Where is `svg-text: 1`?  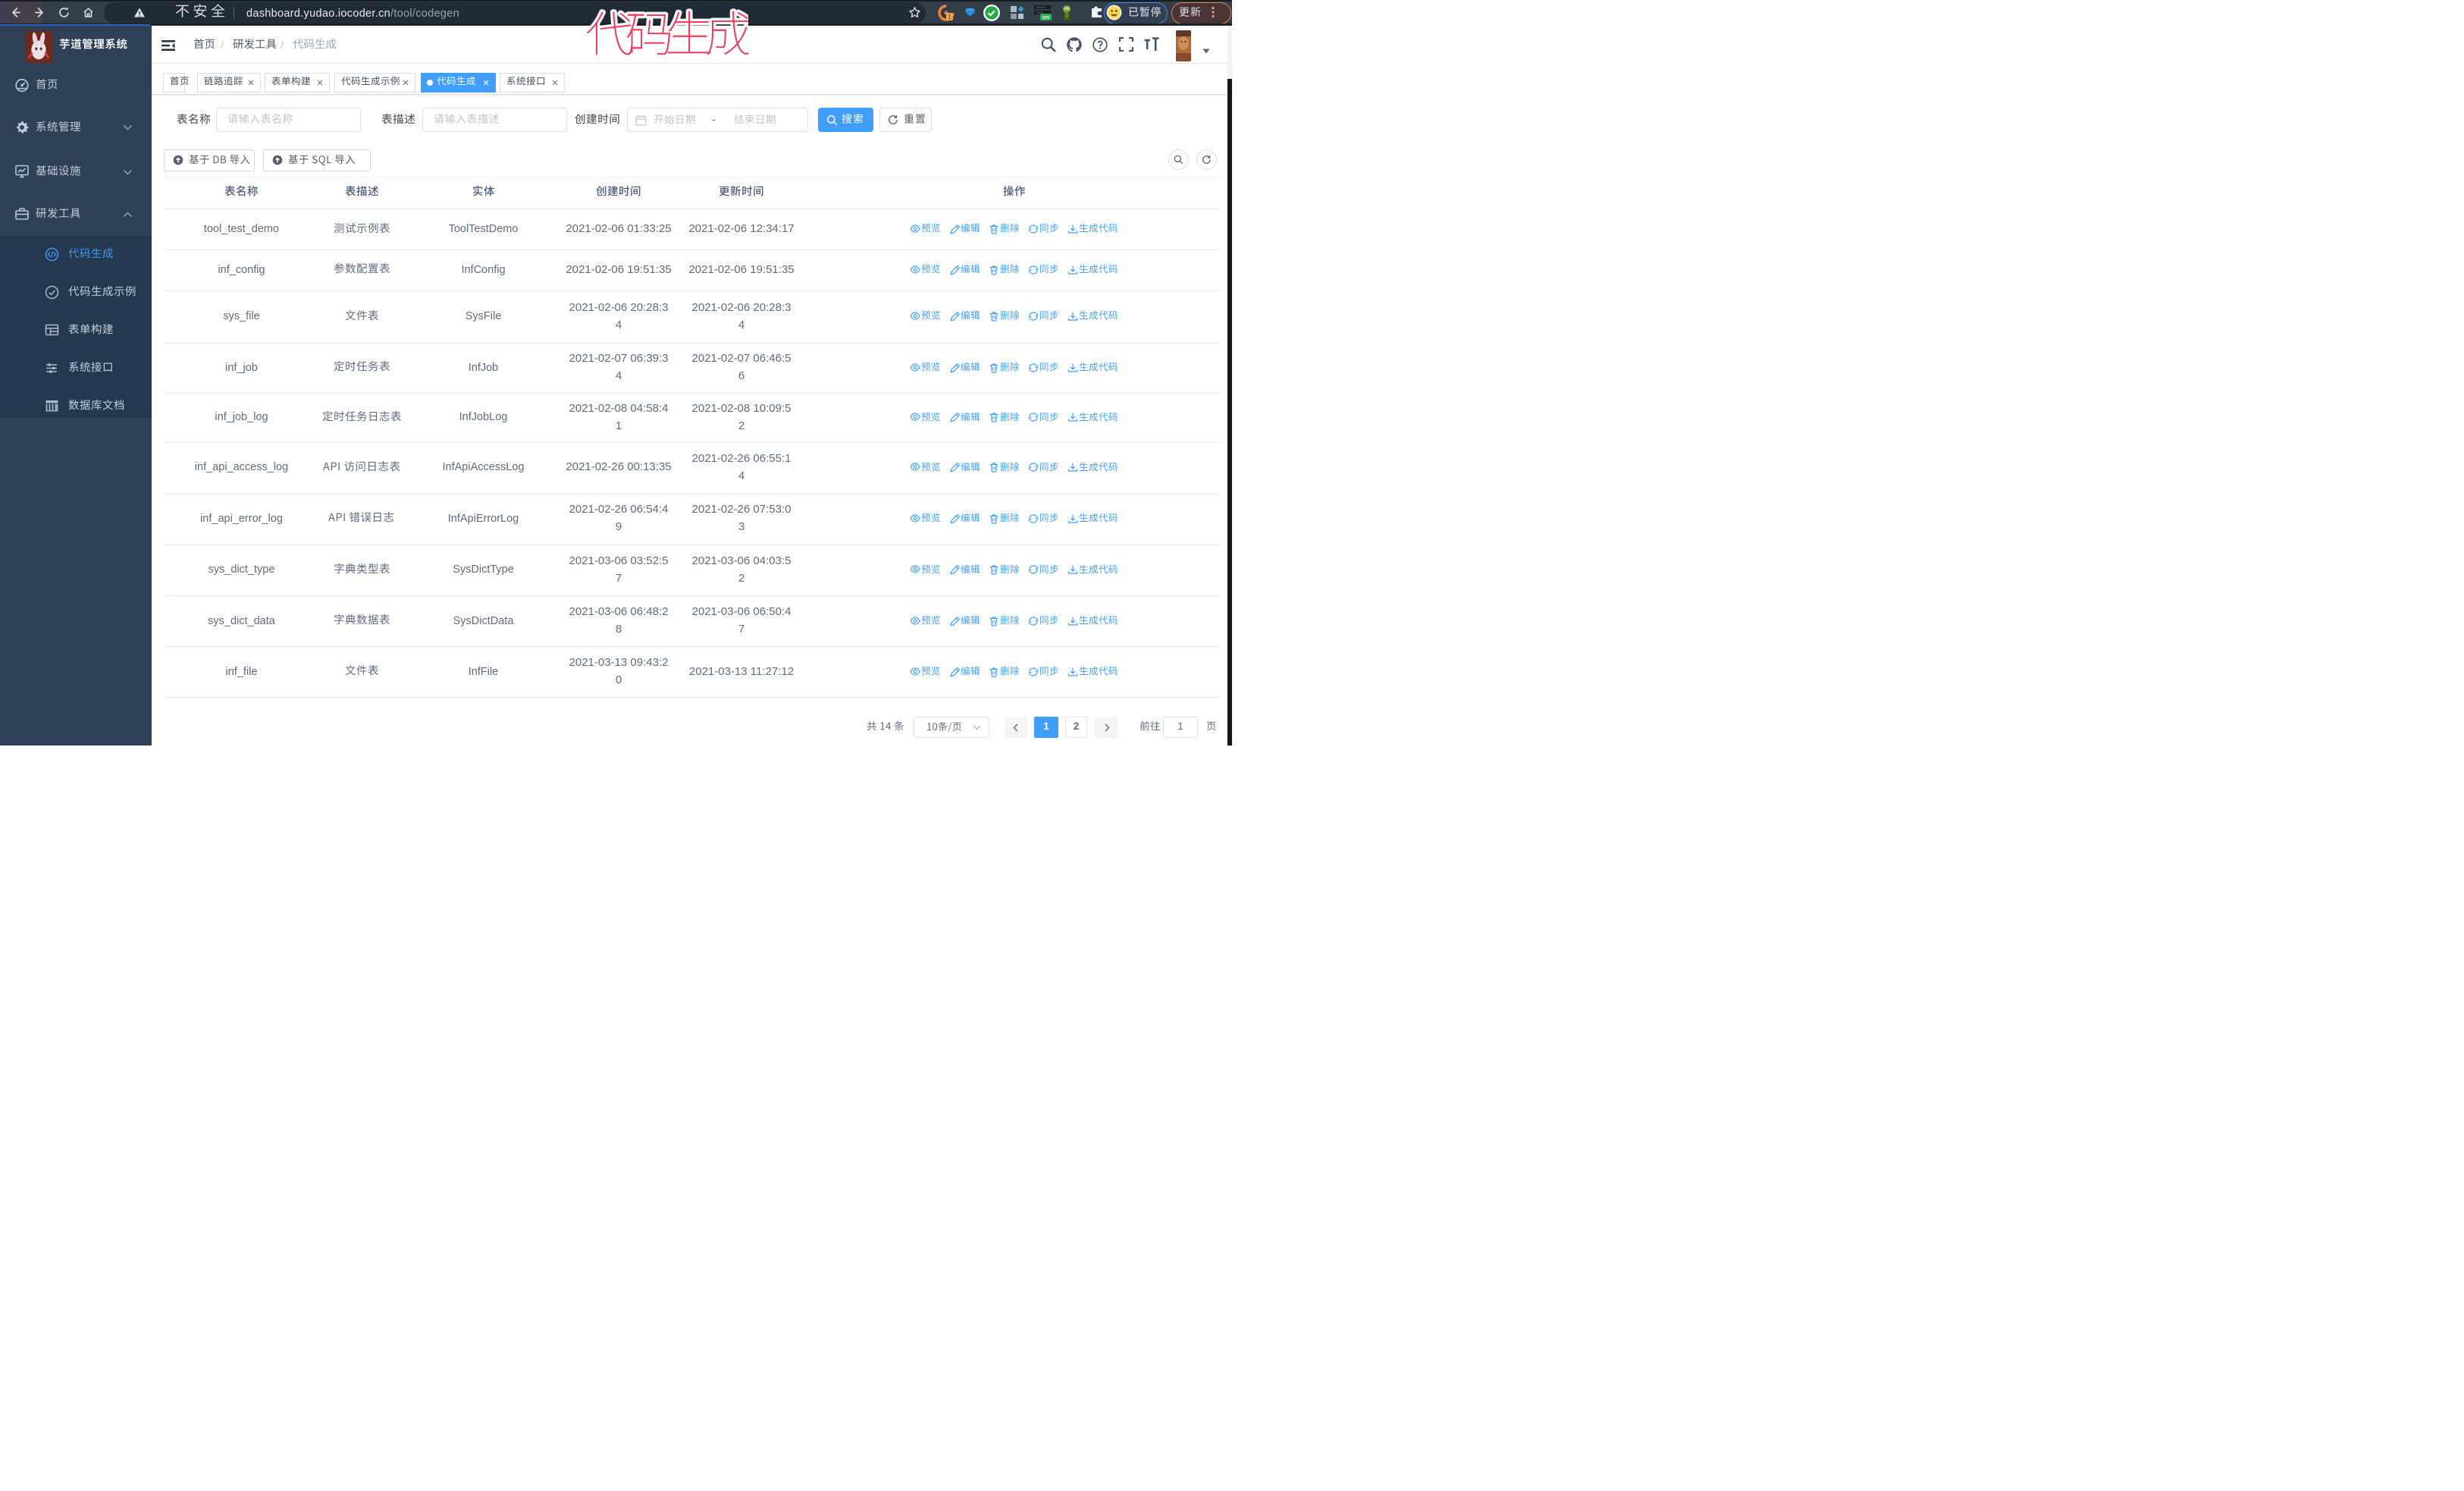 svg-text: 1 is located at coordinates (949, 17).